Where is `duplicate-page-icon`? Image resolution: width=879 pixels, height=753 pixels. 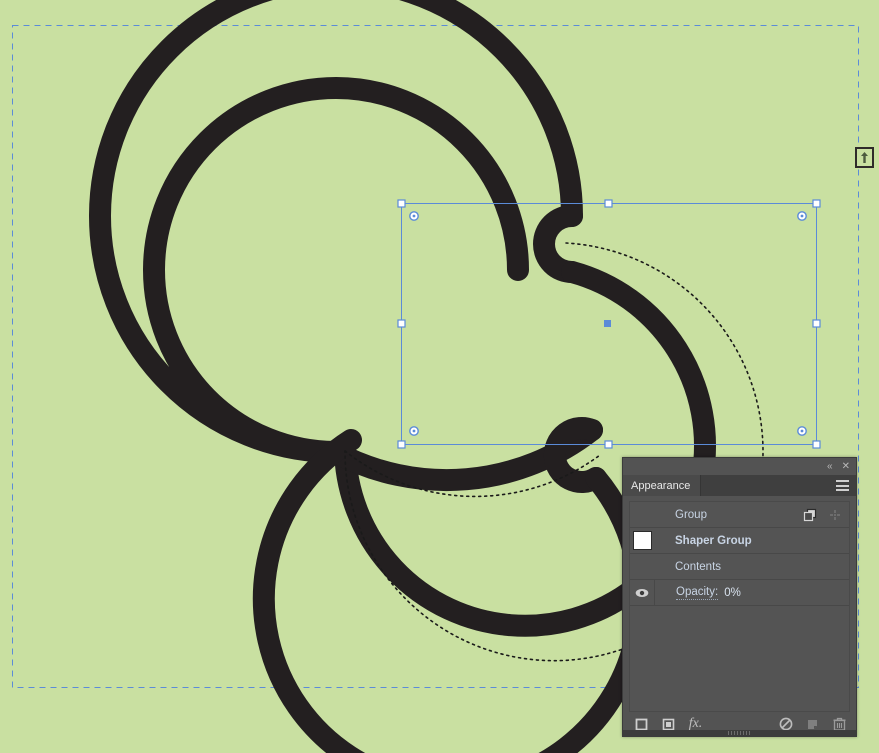
duplicate-page-icon is located at coordinates (812, 724).